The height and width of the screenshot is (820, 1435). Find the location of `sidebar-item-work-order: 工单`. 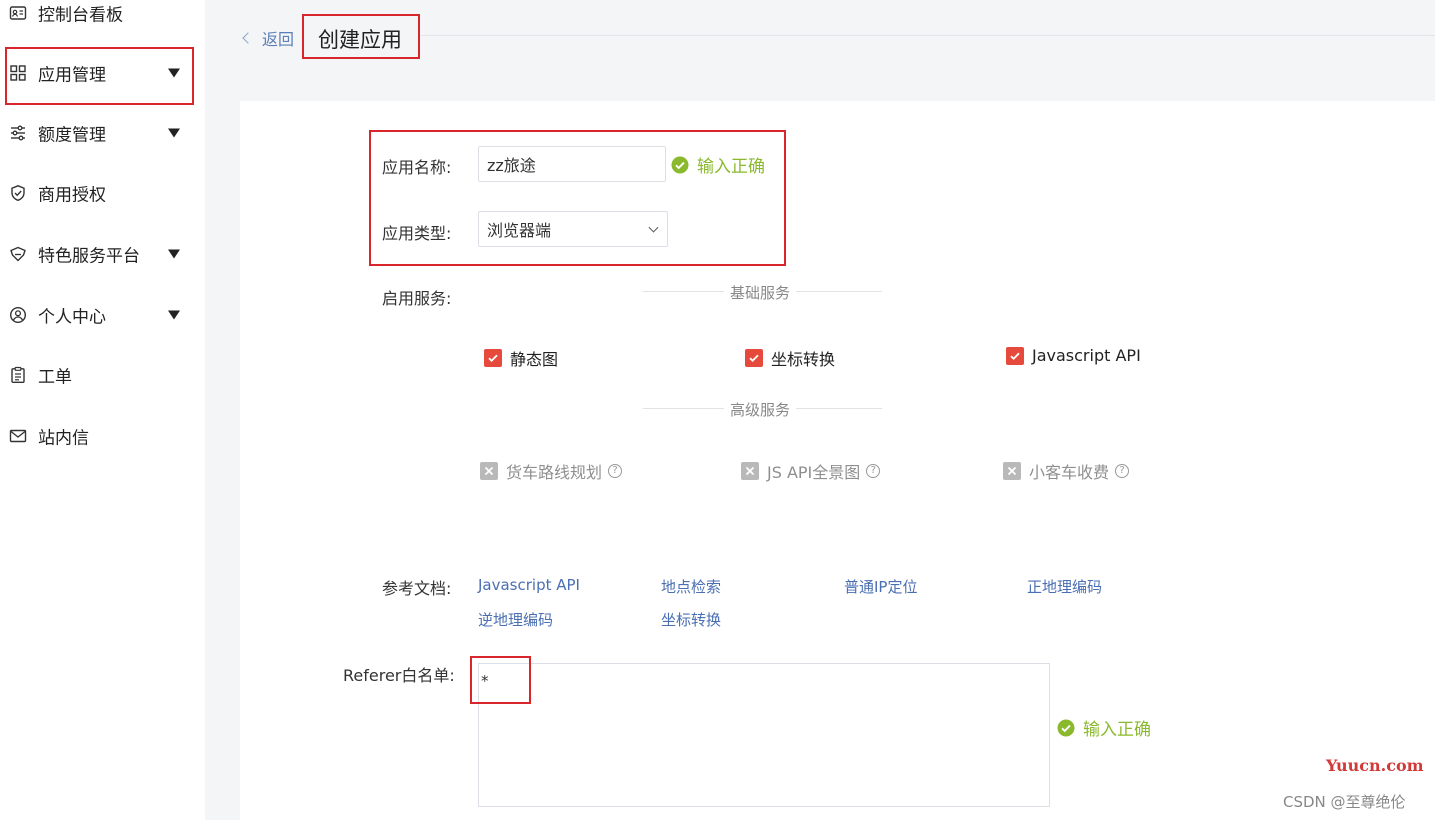

sidebar-item-work-order: 工单 is located at coordinates (102, 375).